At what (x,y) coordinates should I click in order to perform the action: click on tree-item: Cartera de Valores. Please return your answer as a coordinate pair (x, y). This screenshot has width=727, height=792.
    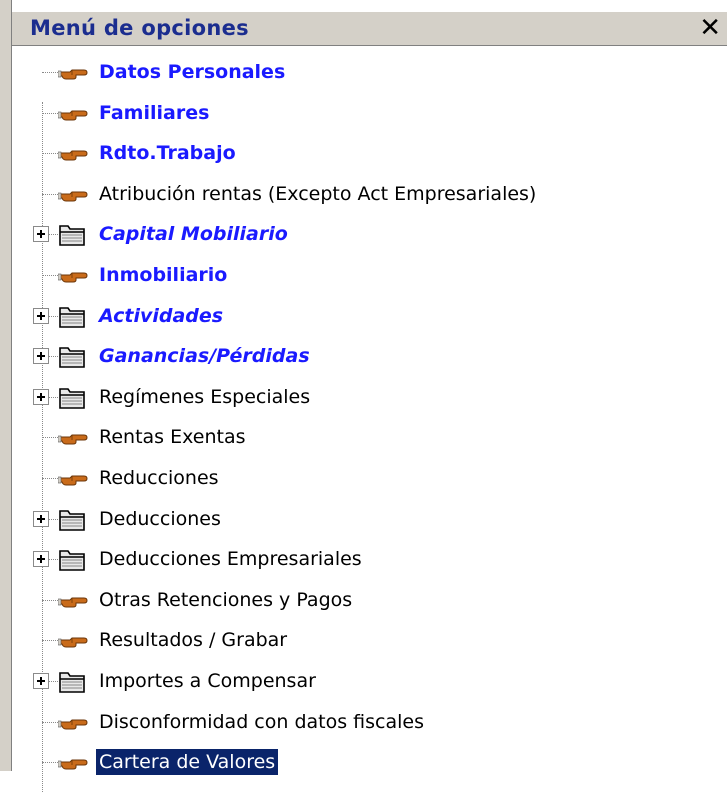
    Looking at the image, I should click on (369, 762).